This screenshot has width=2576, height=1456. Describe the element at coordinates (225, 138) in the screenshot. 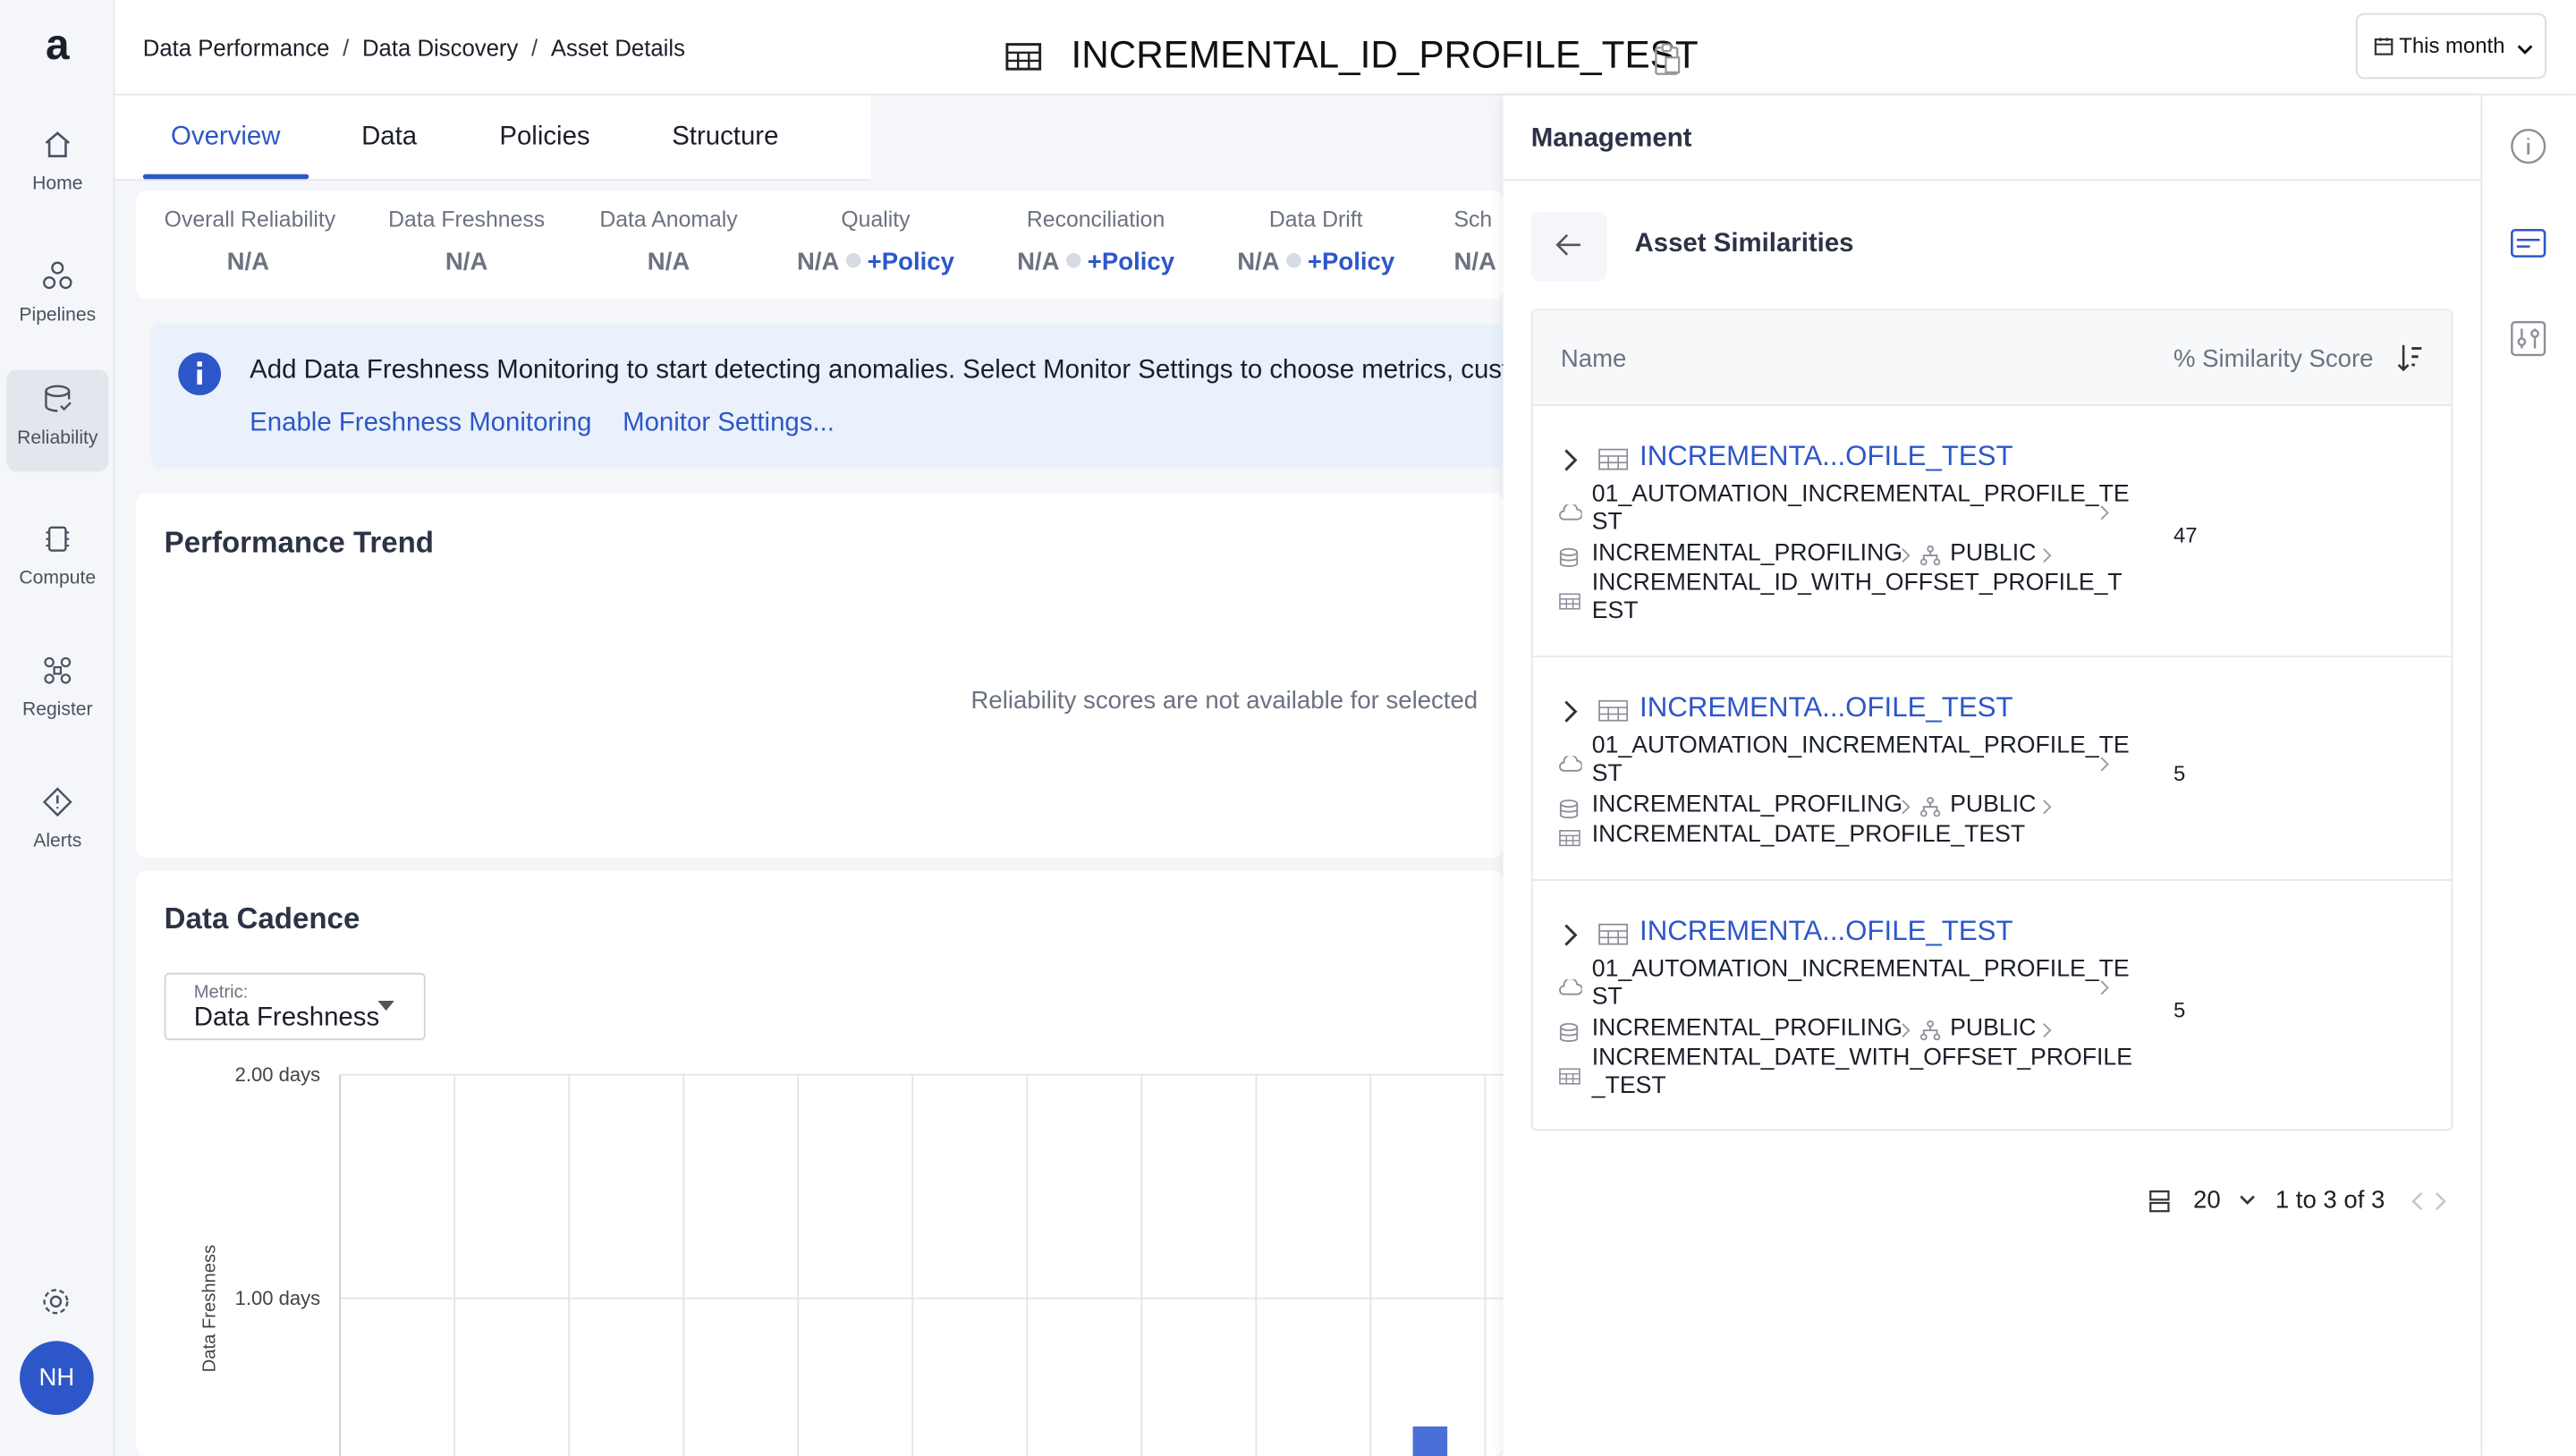

I see `tab-overview: Overview` at that location.